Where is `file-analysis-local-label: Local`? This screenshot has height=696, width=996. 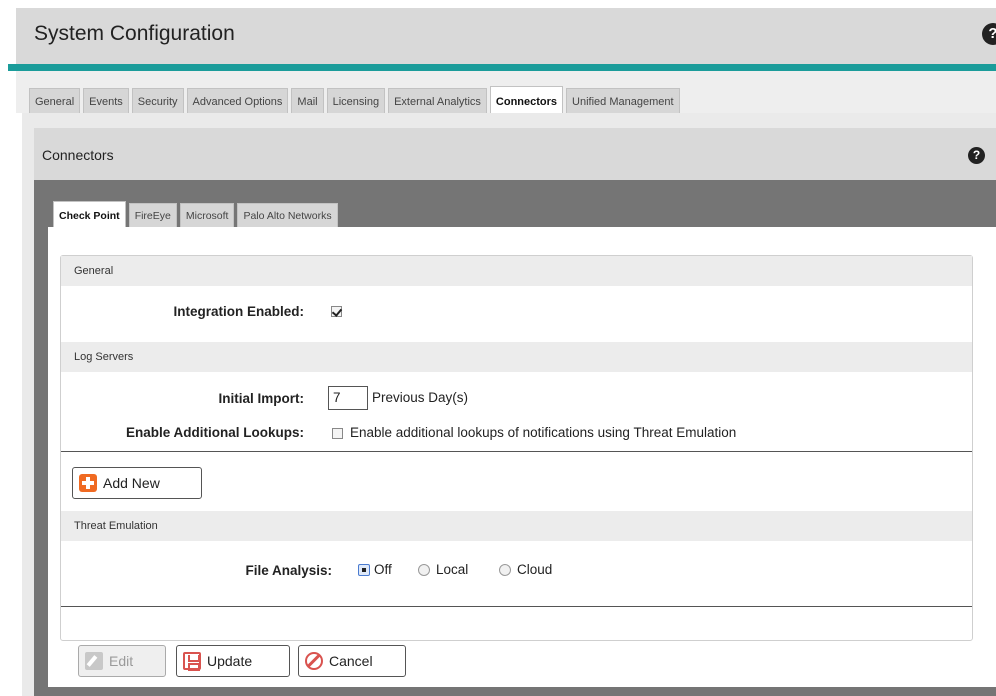
file-analysis-local-label: Local is located at coordinates (452, 569).